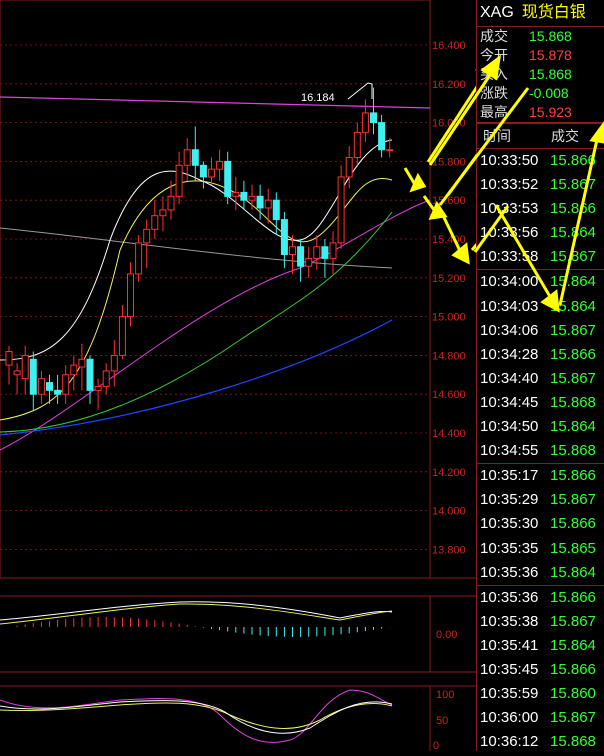 Image resolution: width=604 pixels, height=756 pixels. I want to click on tick-row: 10:34:55 15.868, so click(540, 452).